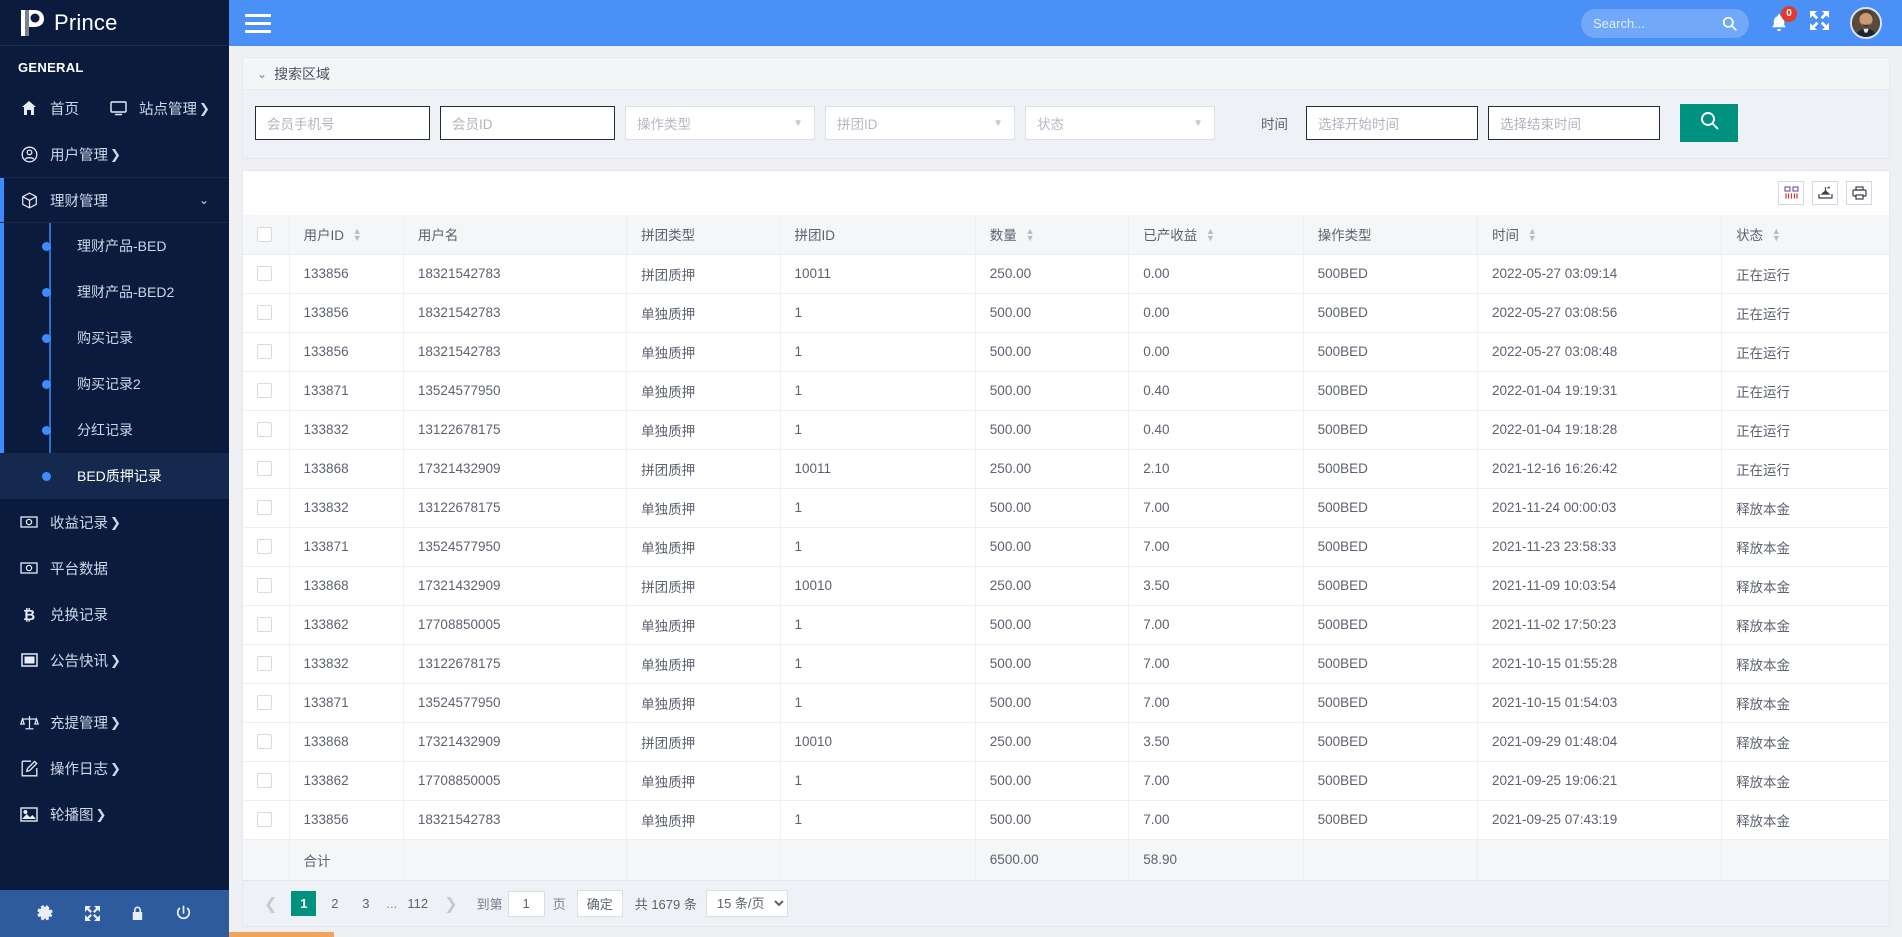 The image size is (1902, 937). Describe the element at coordinates (137, 913) in the screenshot. I see `lock-icon` at that location.